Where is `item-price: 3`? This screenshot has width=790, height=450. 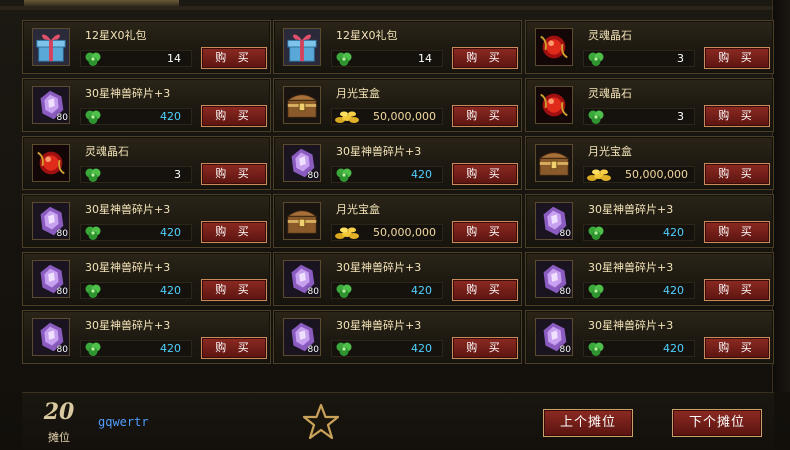 item-price: 3 is located at coordinates (136, 174).